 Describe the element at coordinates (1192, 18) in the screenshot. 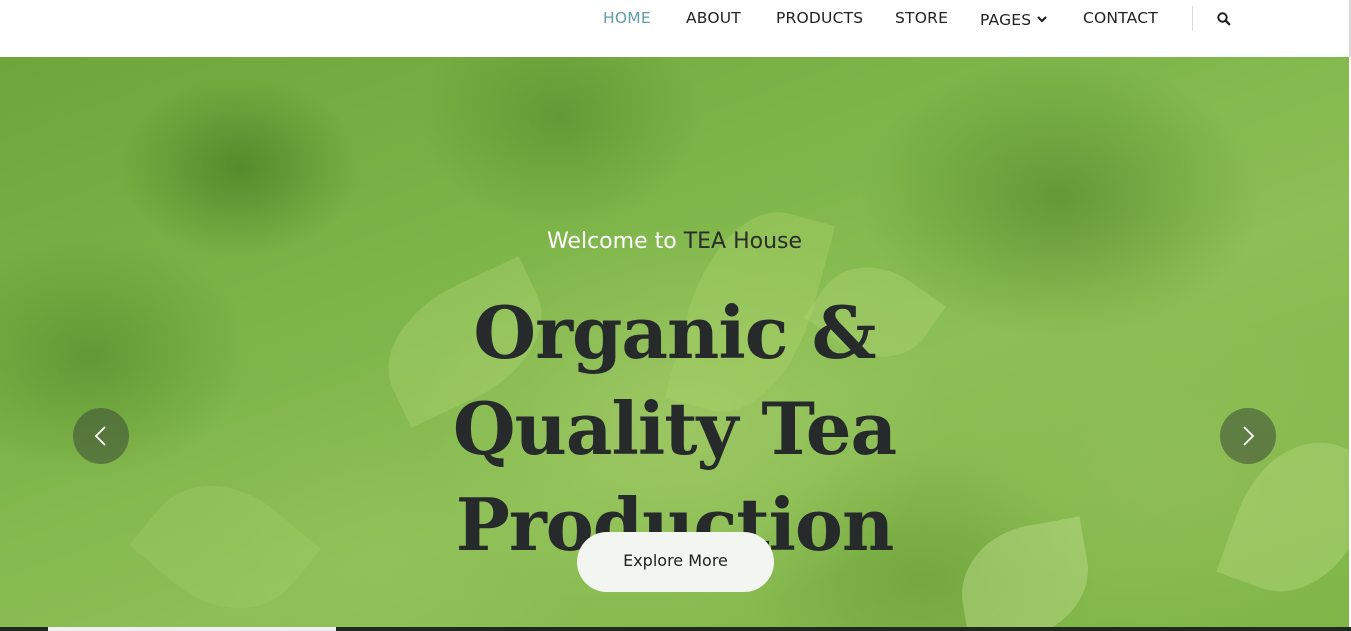

I see `nav-divider` at that location.